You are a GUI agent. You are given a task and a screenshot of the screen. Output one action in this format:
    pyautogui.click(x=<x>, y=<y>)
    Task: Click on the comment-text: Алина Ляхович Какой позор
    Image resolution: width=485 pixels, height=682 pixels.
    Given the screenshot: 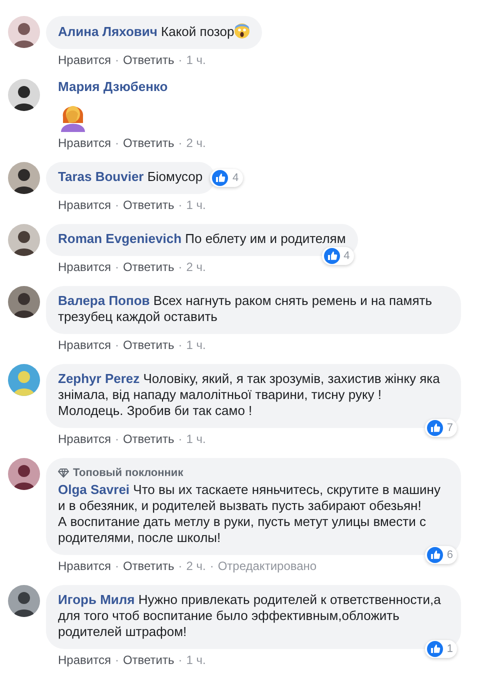 What is the action you would take?
    pyautogui.click(x=146, y=31)
    